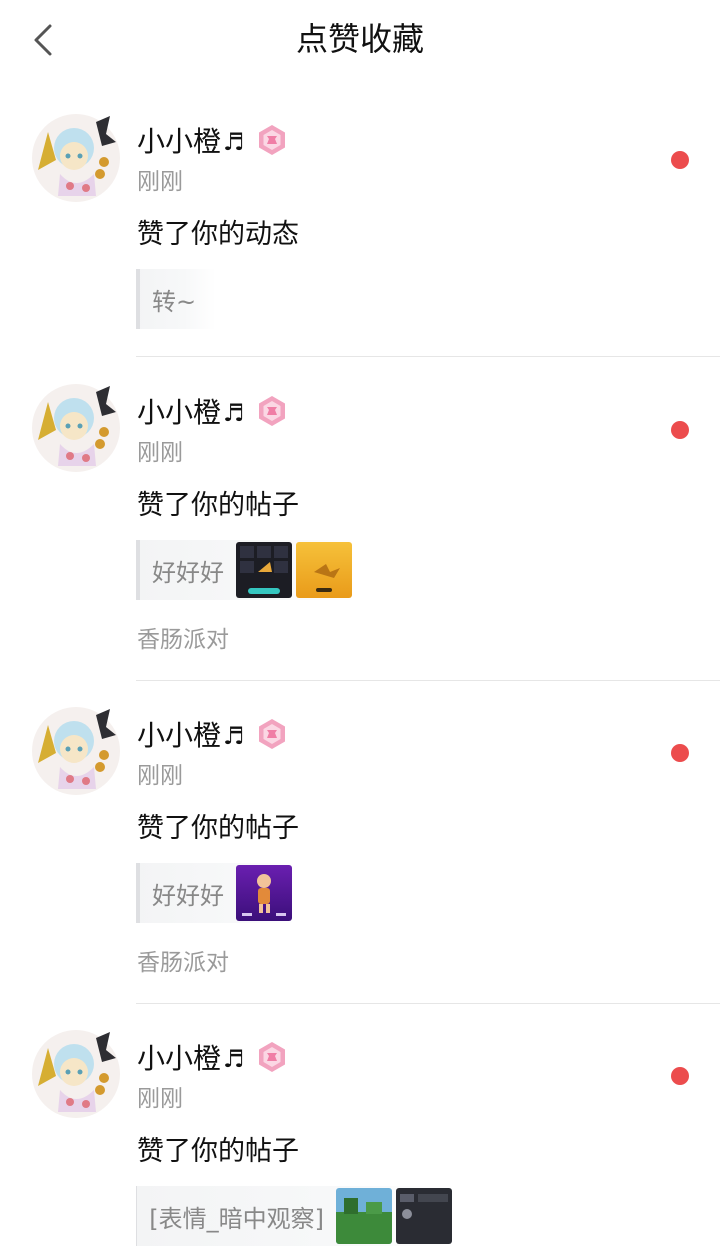  I want to click on quote-text: 转~, so click(174, 301).